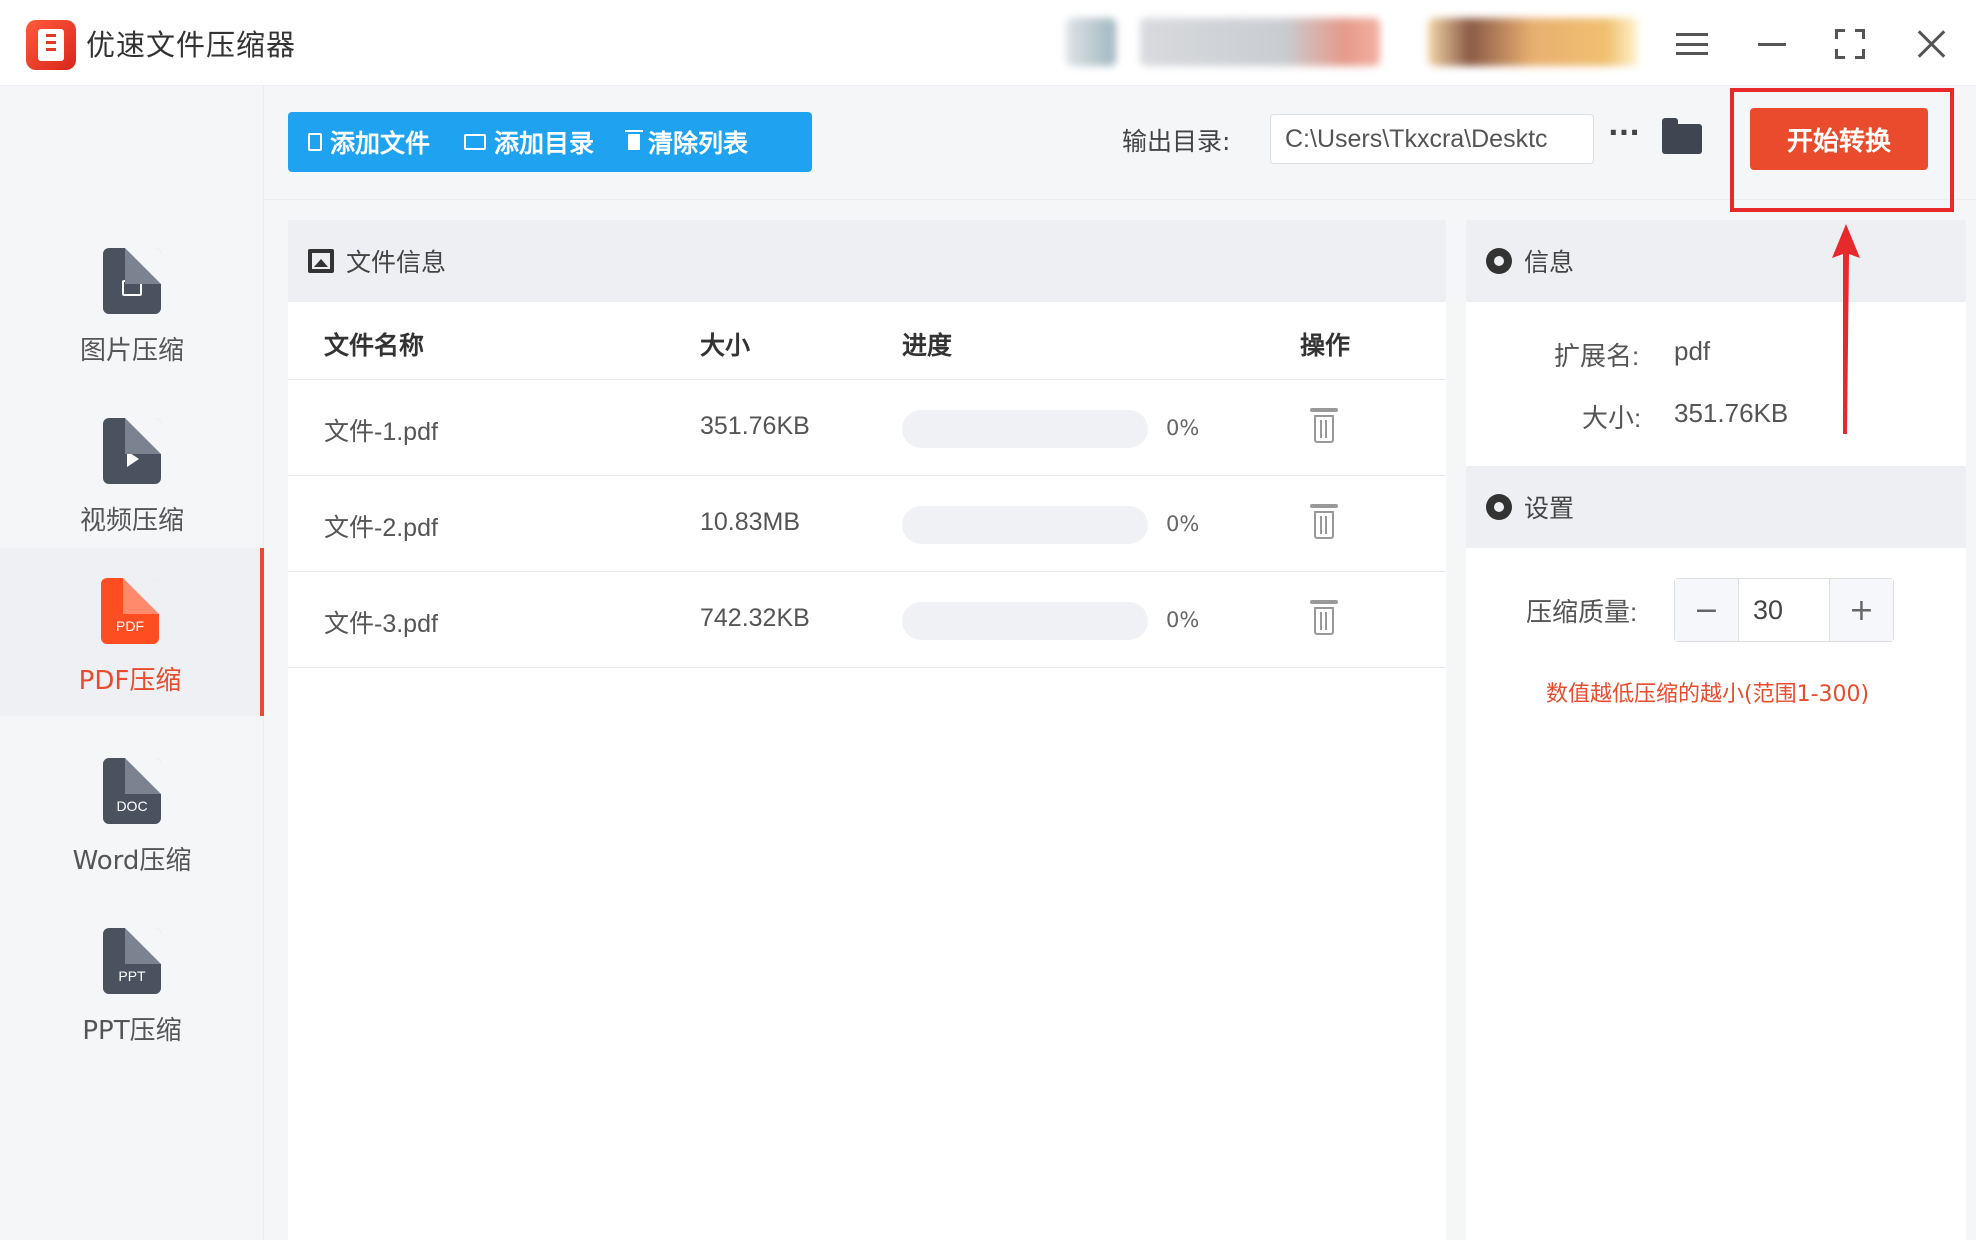 This screenshot has height=1240, width=1976. I want to click on info-header: 信息, so click(1716, 261).